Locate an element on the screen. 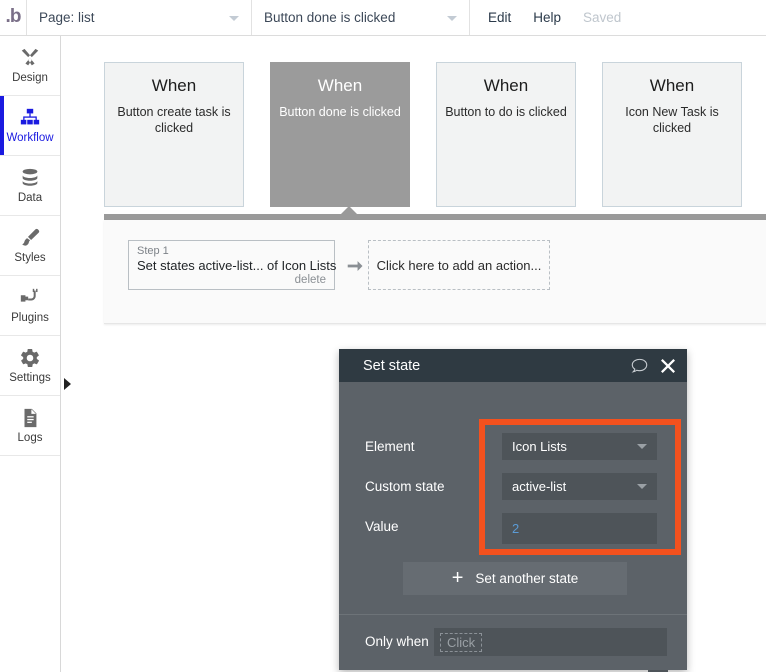 The height and width of the screenshot is (672, 766). close-x-icon is located at coordinates (668, 365).